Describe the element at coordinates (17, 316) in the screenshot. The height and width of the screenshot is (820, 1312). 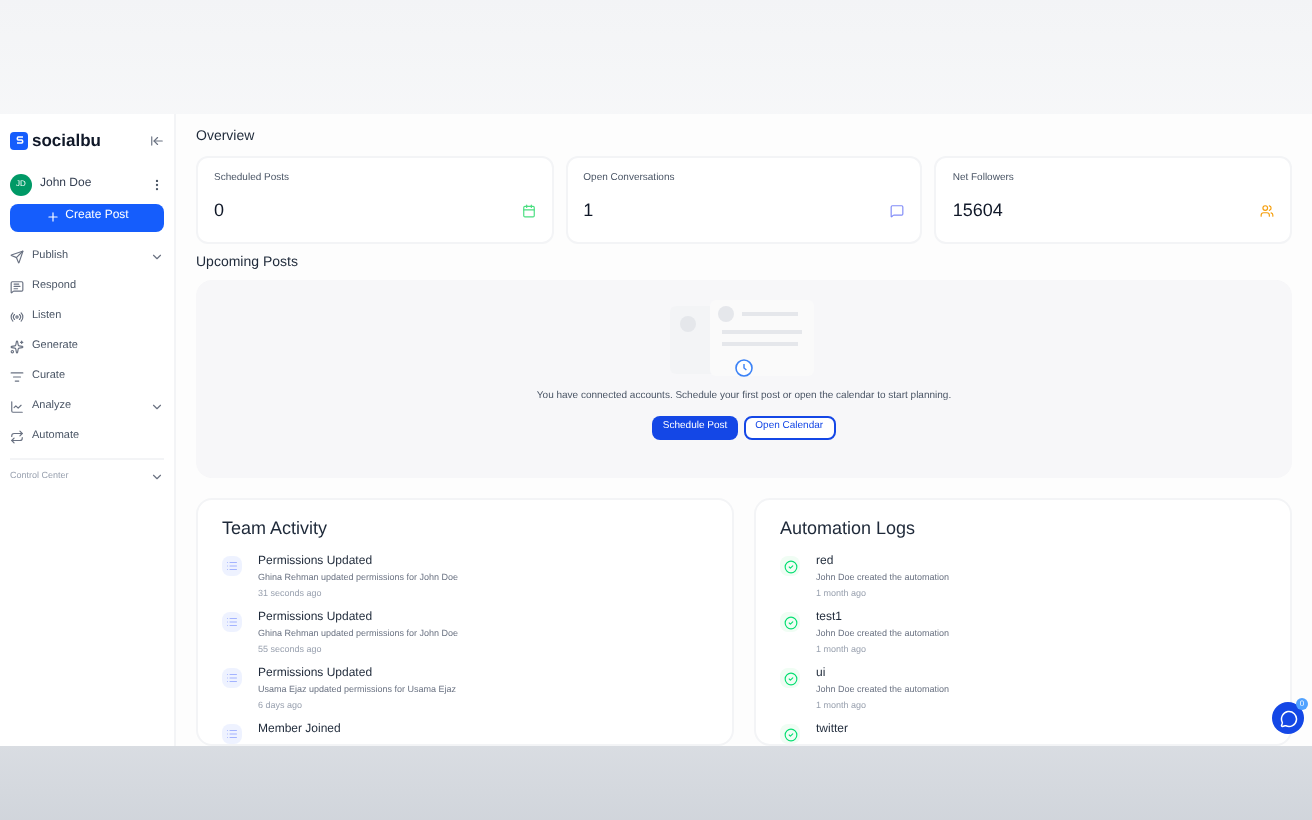
I see `broadcast-icon` at that location.